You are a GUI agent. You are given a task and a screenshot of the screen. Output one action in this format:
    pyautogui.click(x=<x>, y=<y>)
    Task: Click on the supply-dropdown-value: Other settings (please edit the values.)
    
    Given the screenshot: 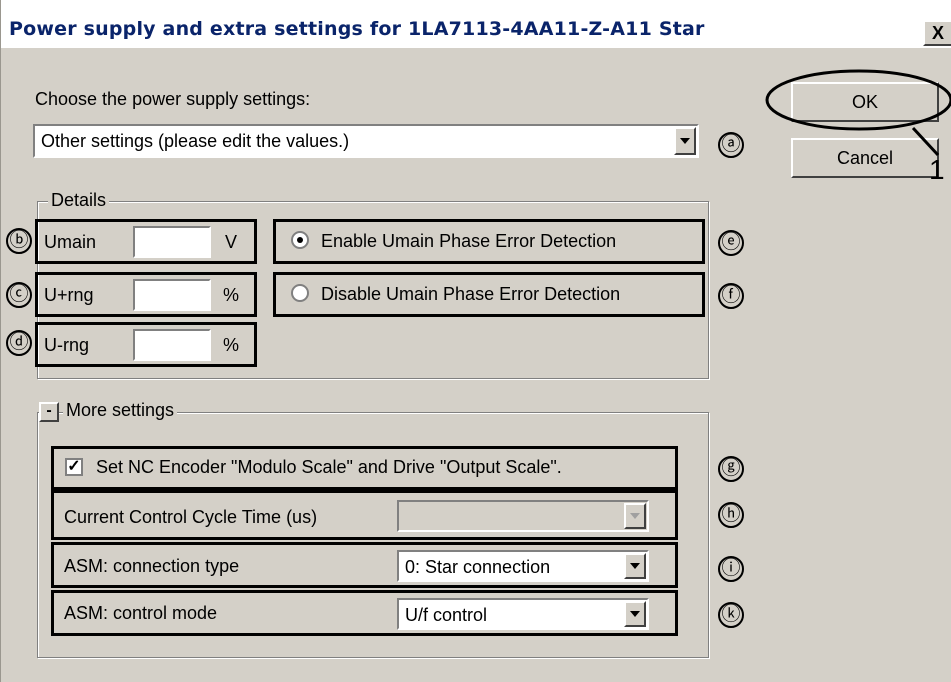 What is the action you would take?
    pyautogui.click(x=195, y=141)
    